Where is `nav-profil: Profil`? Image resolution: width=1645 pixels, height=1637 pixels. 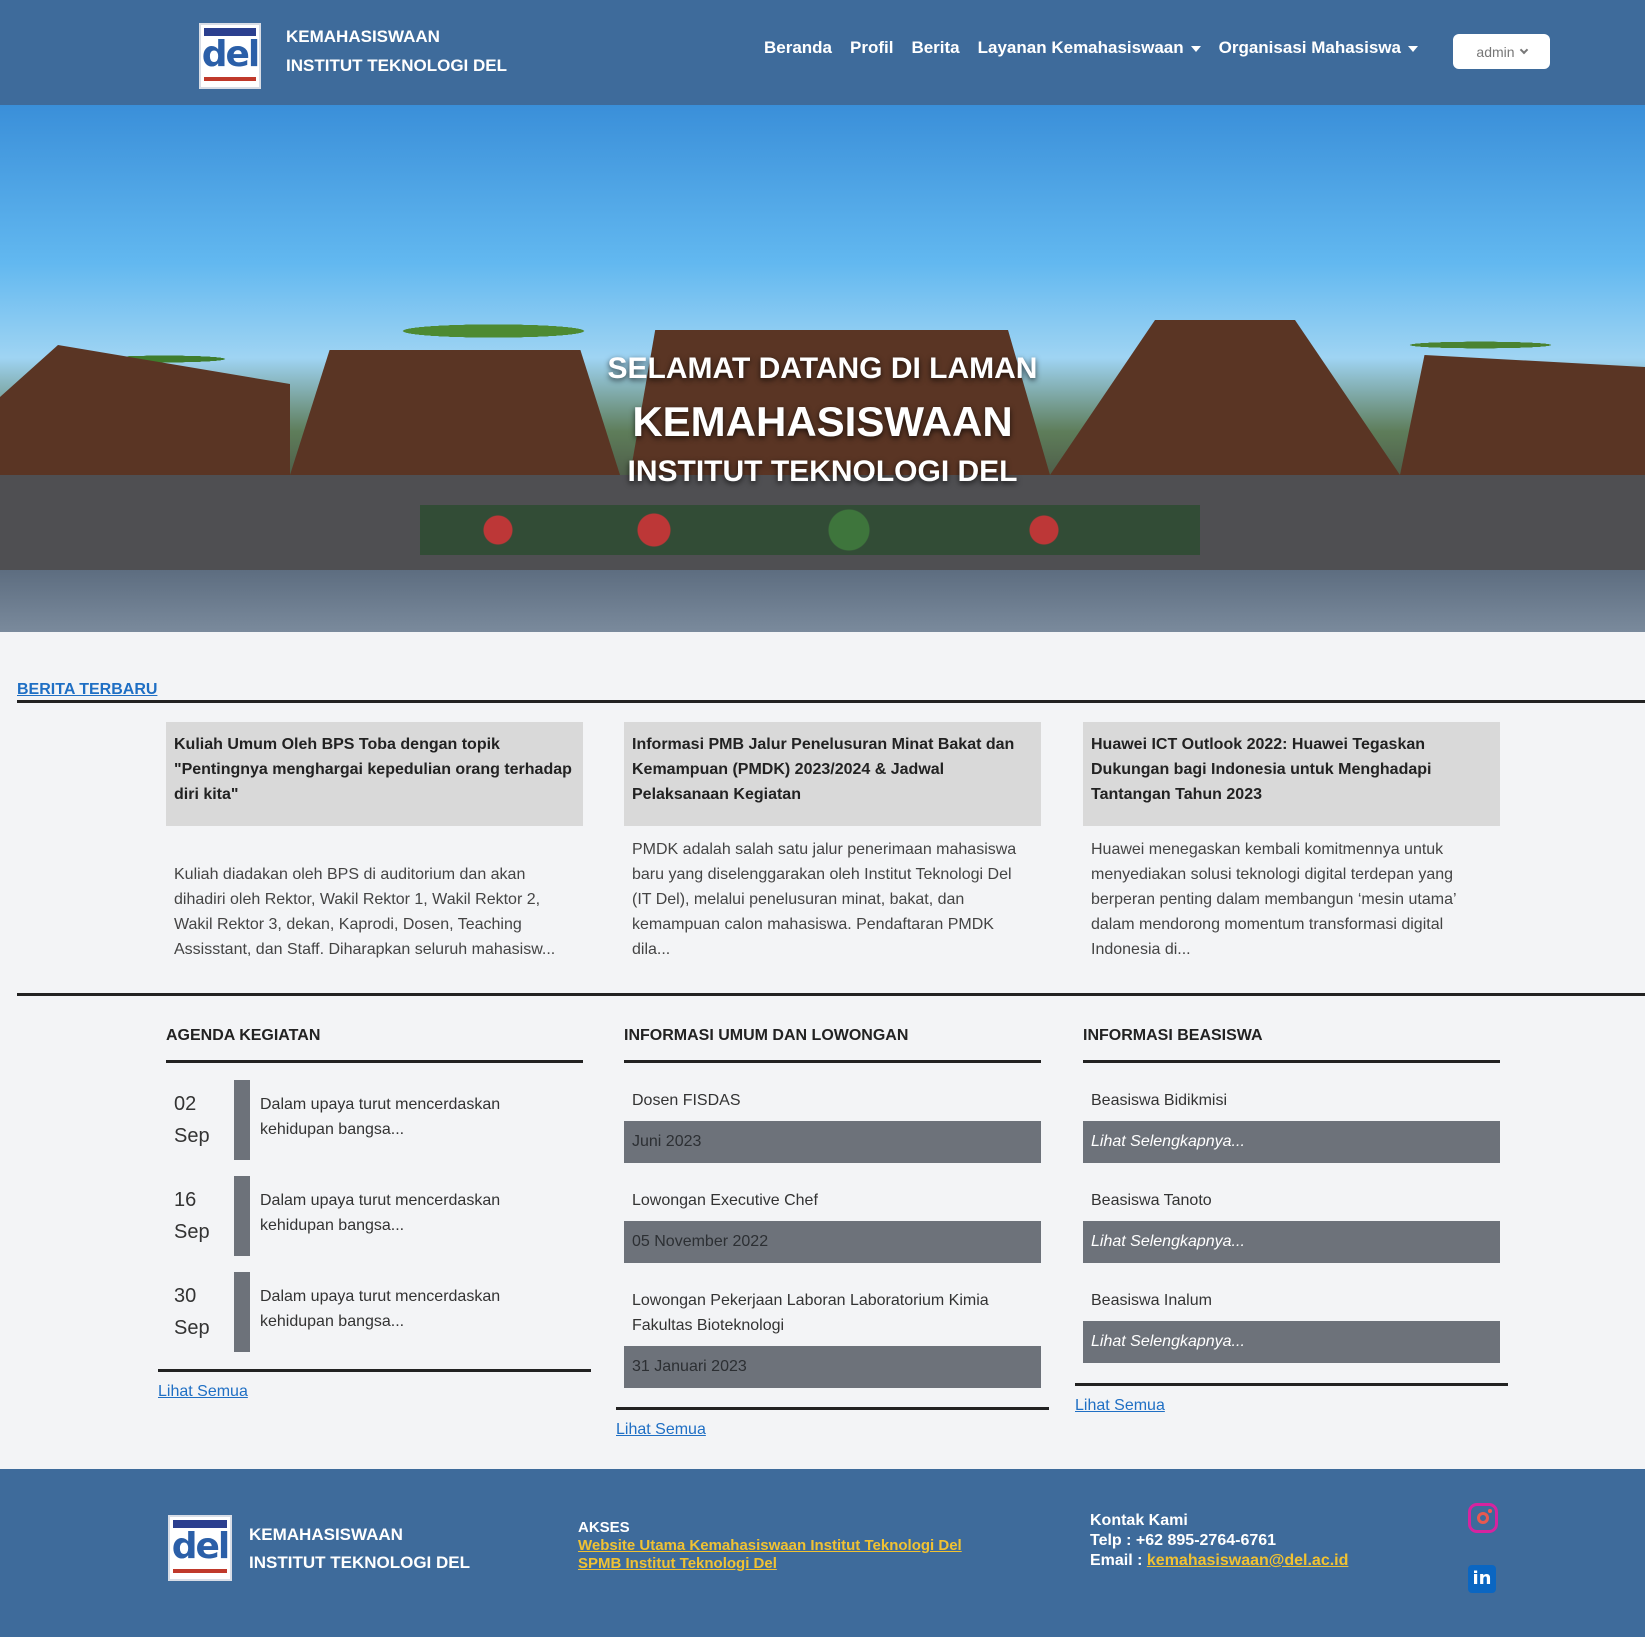
nav-profil: Profil is located at coordinates (871, 48).